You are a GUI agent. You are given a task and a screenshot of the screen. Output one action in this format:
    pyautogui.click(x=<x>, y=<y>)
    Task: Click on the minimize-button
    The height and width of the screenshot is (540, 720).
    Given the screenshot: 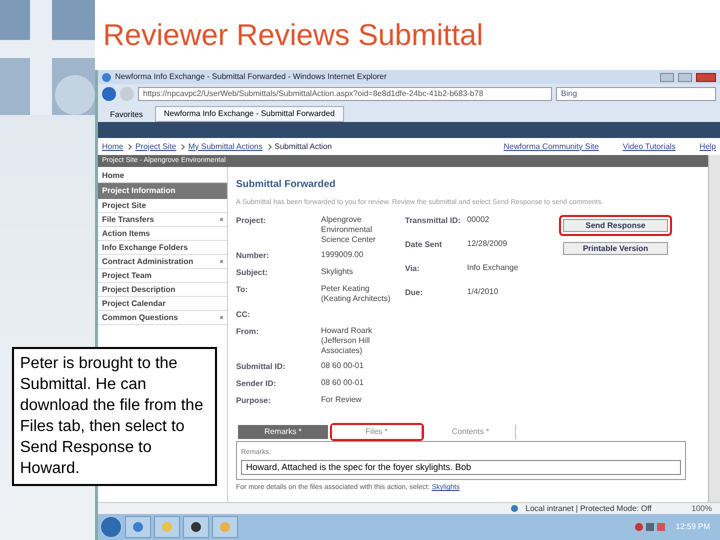 What is the action you would take?
    pyautogui.click(x=667, y=77)
    